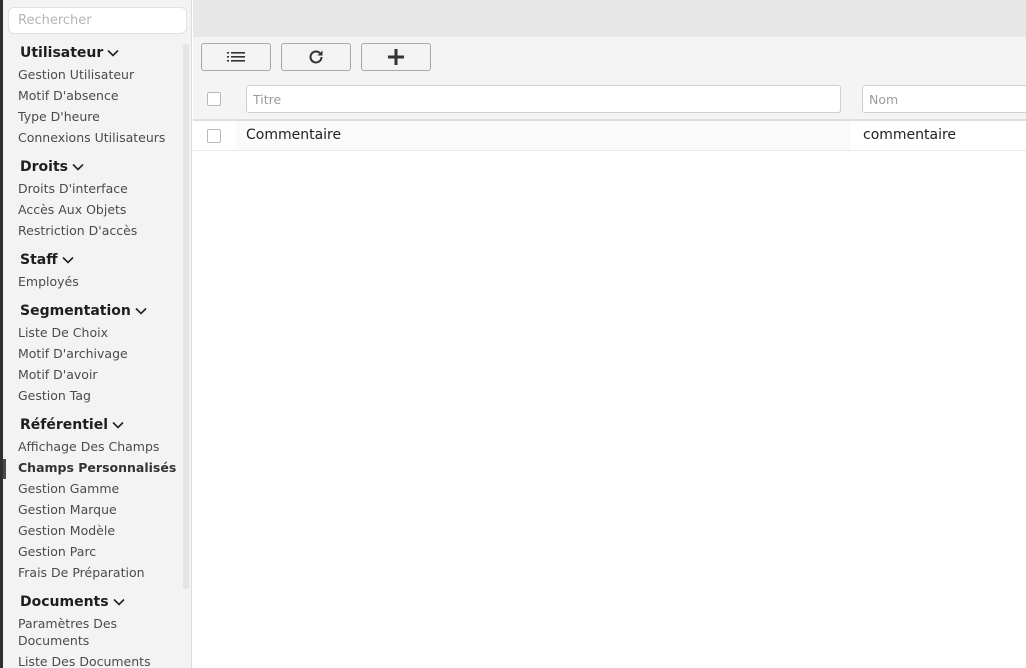  I want to click on title-filter-input, so click(543, 99).